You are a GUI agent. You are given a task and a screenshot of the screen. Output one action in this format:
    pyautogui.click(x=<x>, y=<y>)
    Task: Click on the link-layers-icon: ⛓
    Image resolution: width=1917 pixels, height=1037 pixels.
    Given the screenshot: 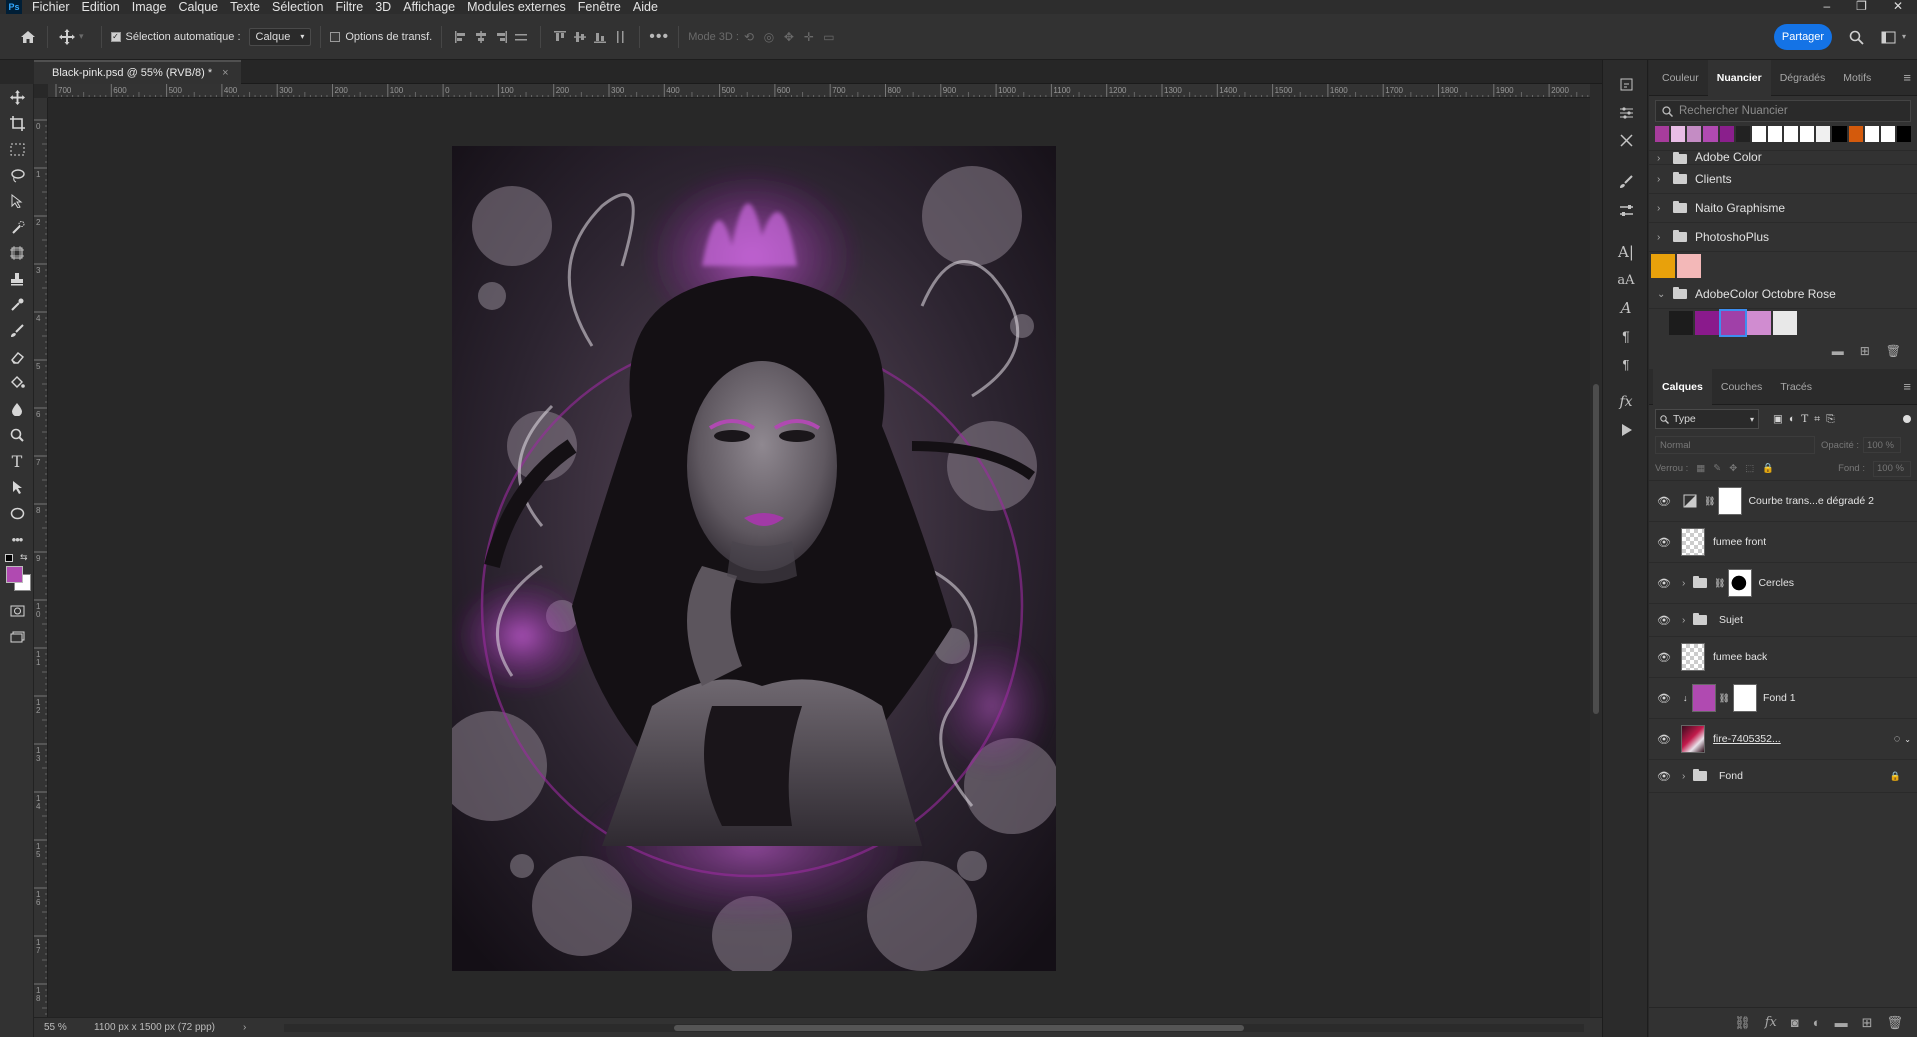 What is the action you would take?
    pyautogui.click(x=1742, y=1023)
    